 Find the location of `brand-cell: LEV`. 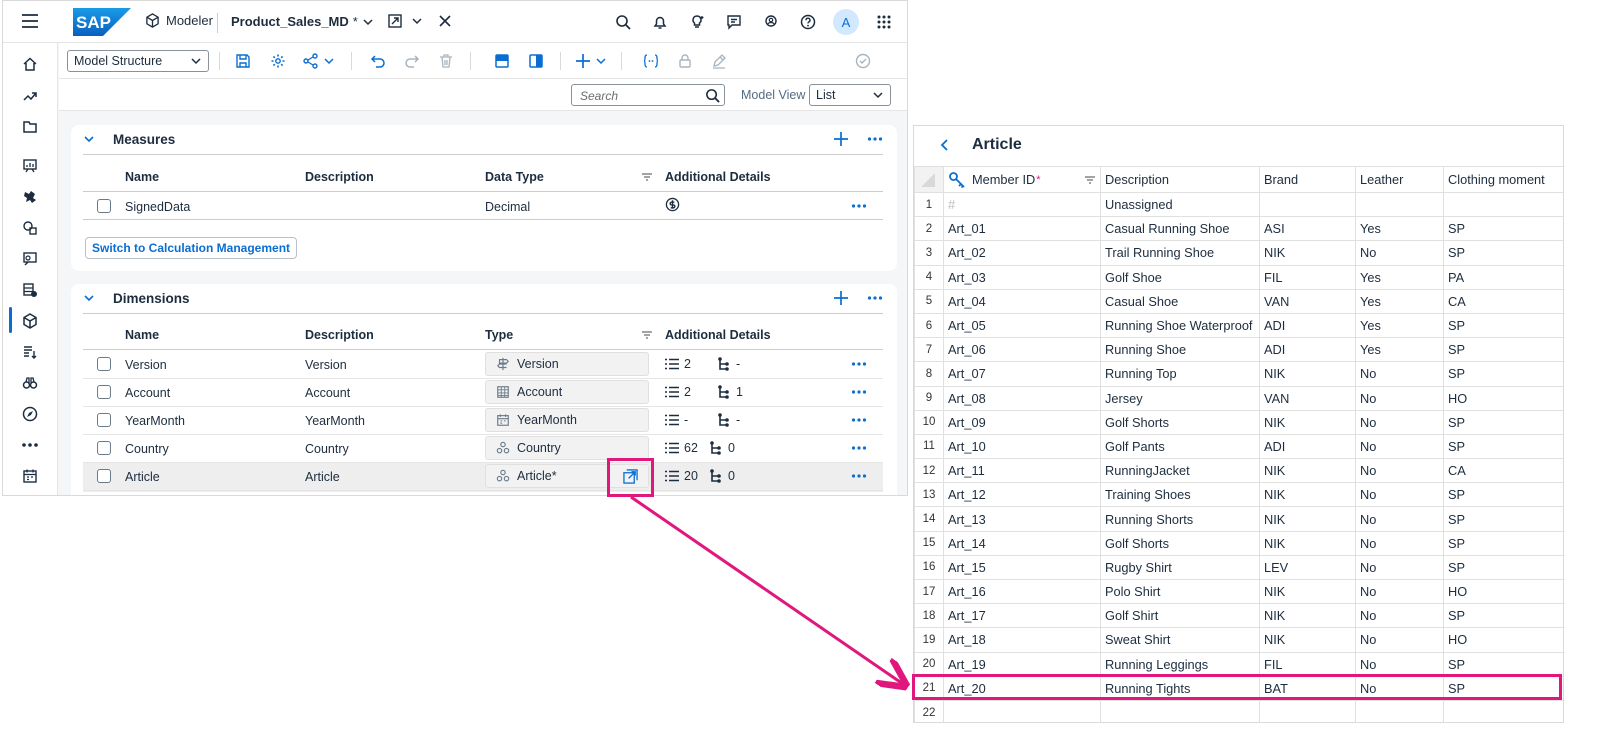

brand-cell: LEV is located at coordinates (1307, 567).